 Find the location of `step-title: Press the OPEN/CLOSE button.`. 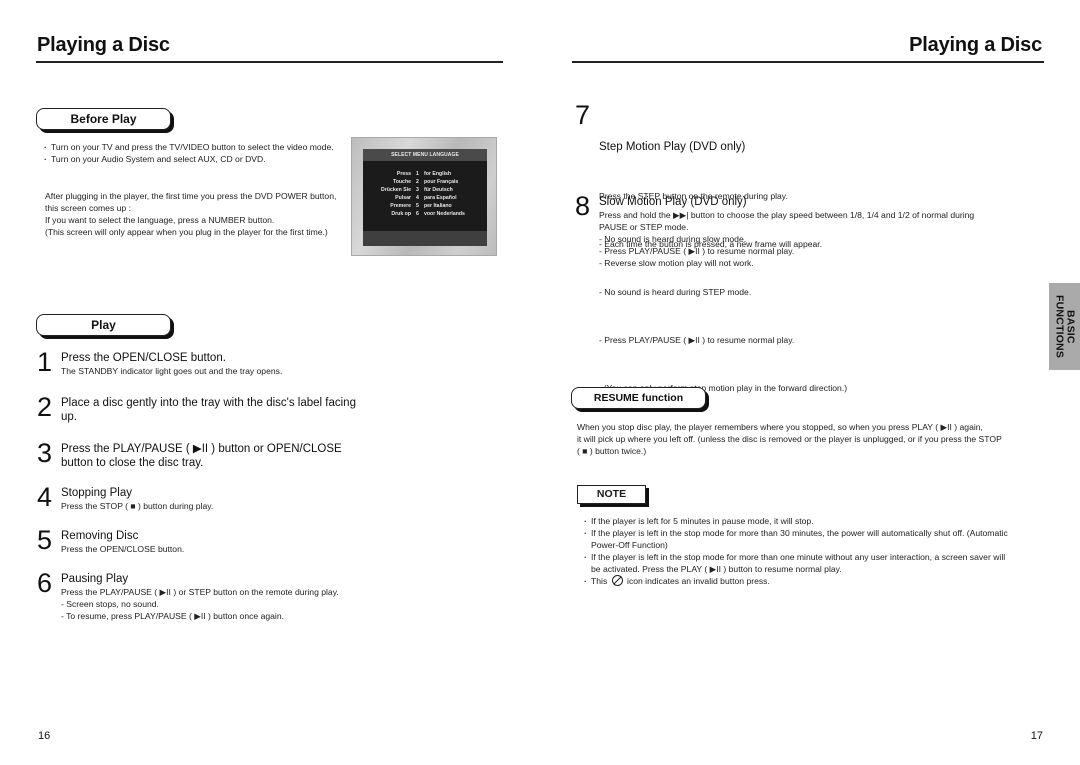

step-title: Press the OPEN/CLOSE button. is located at coordinates (143, 358).